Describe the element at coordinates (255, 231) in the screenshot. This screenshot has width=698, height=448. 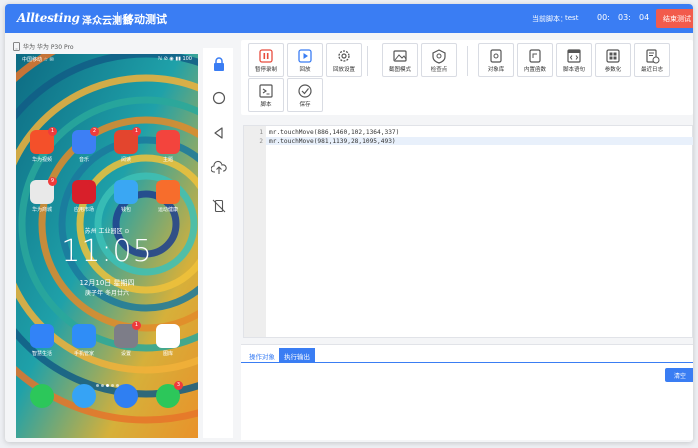
I see `line-gutter` at that location.